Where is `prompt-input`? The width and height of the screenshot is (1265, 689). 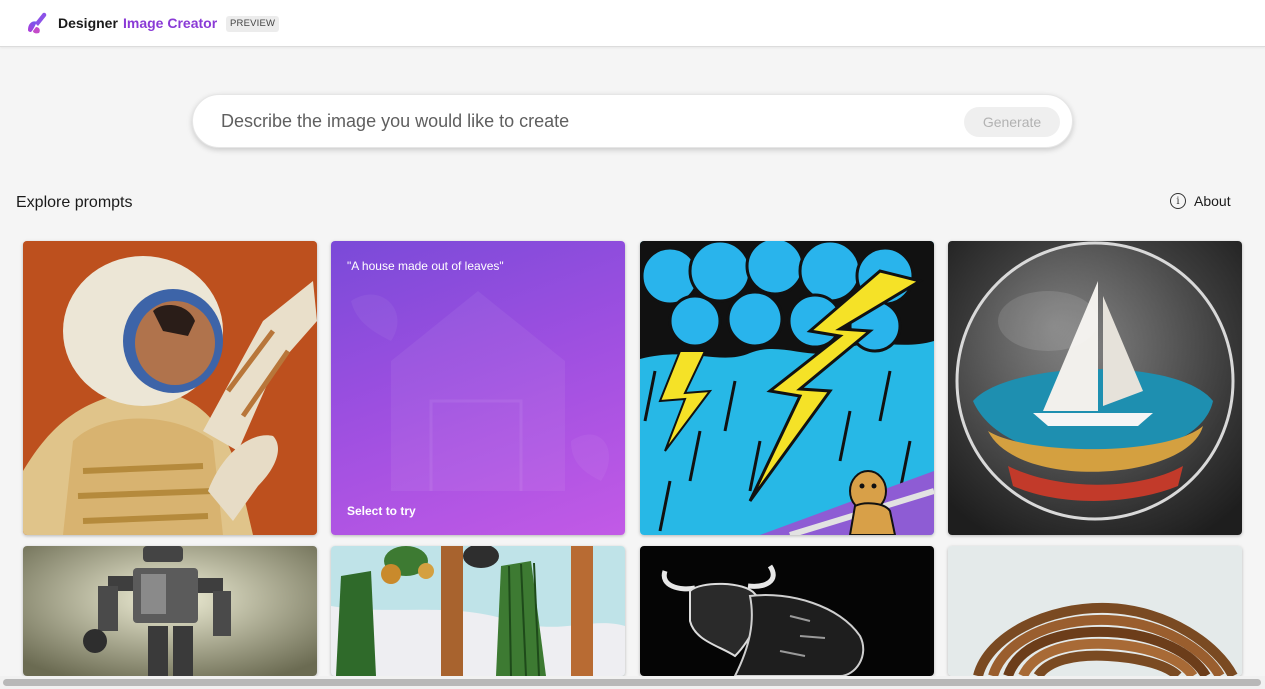 prompt-input is located at coordinates (581, 121).